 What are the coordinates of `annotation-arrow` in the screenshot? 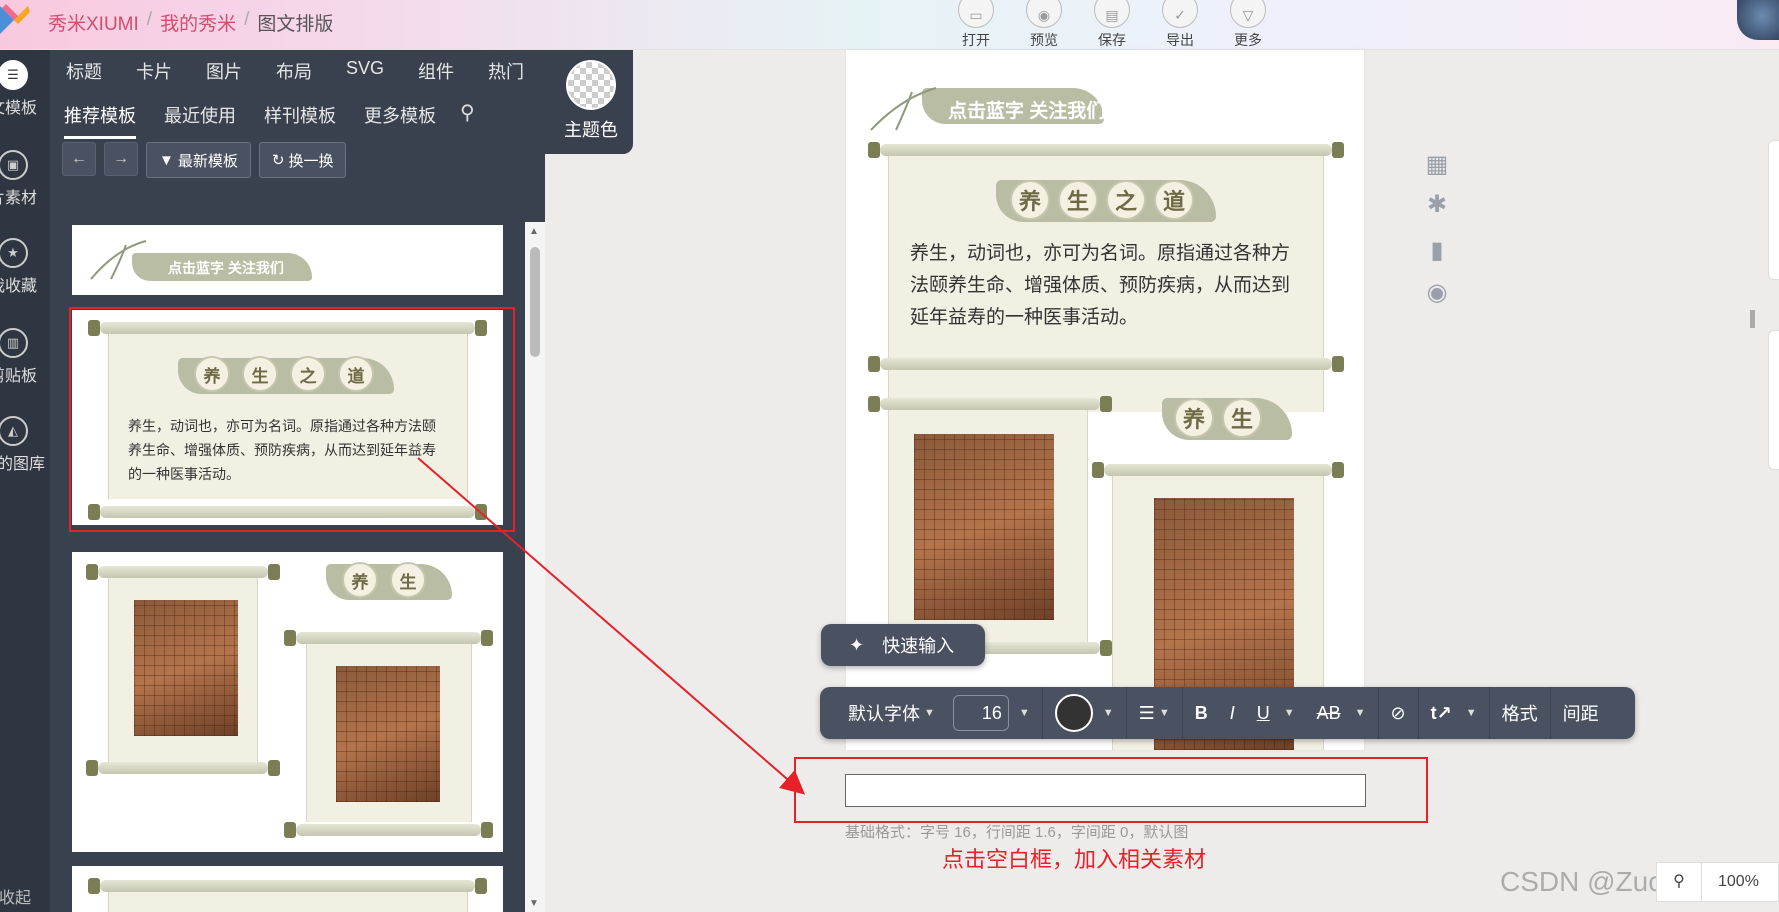 It's located at (611, 626).